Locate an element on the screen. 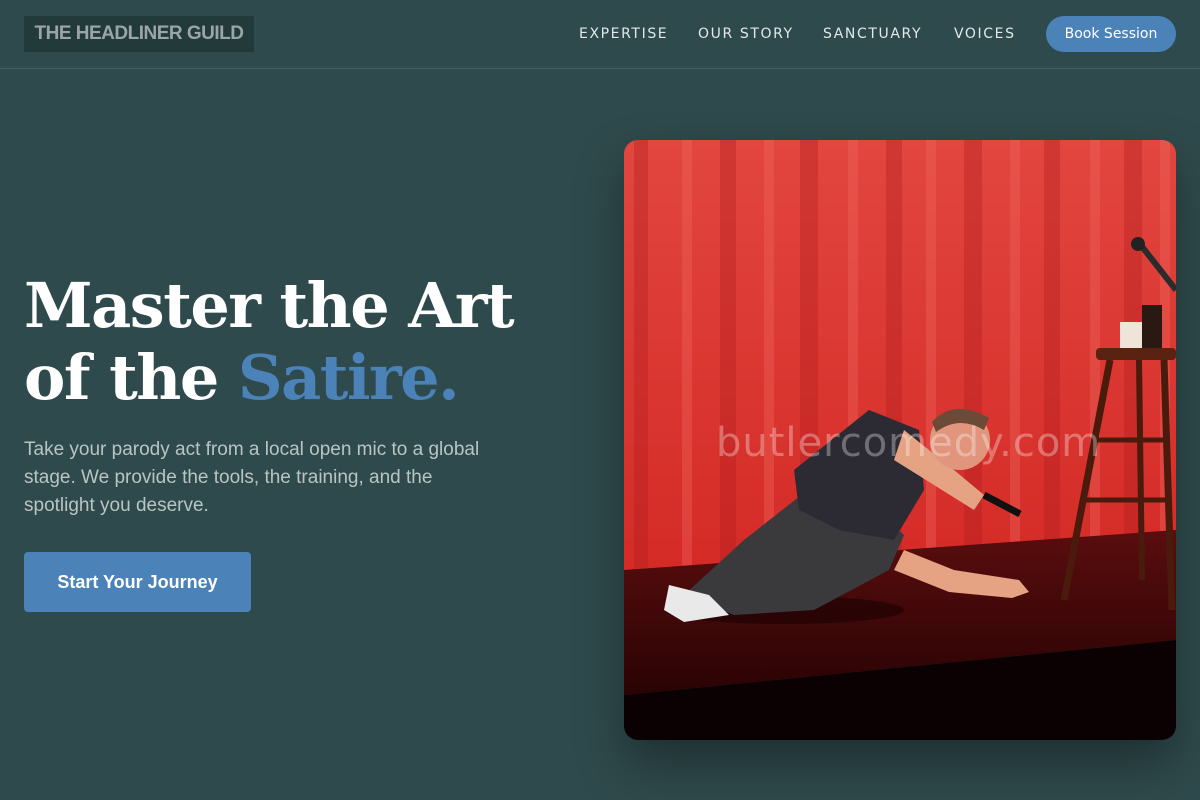 The height and width of the screenshot is (800, 1200). nav-link-voices: VOICES is located at coordinates (985, 34).